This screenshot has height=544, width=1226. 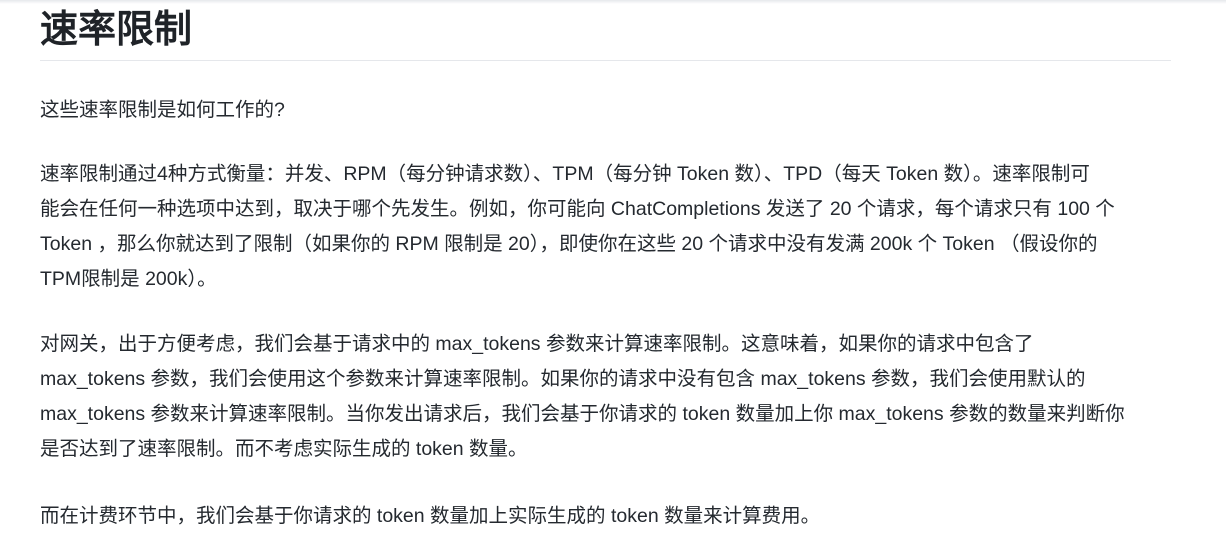 What do you see at coordinates (284, 449) in the screenshot?
I see `paragraph-line: 是否达到了速率限制。而不考虑实际生成的 token 数量。` at bounding box center [284, 449].